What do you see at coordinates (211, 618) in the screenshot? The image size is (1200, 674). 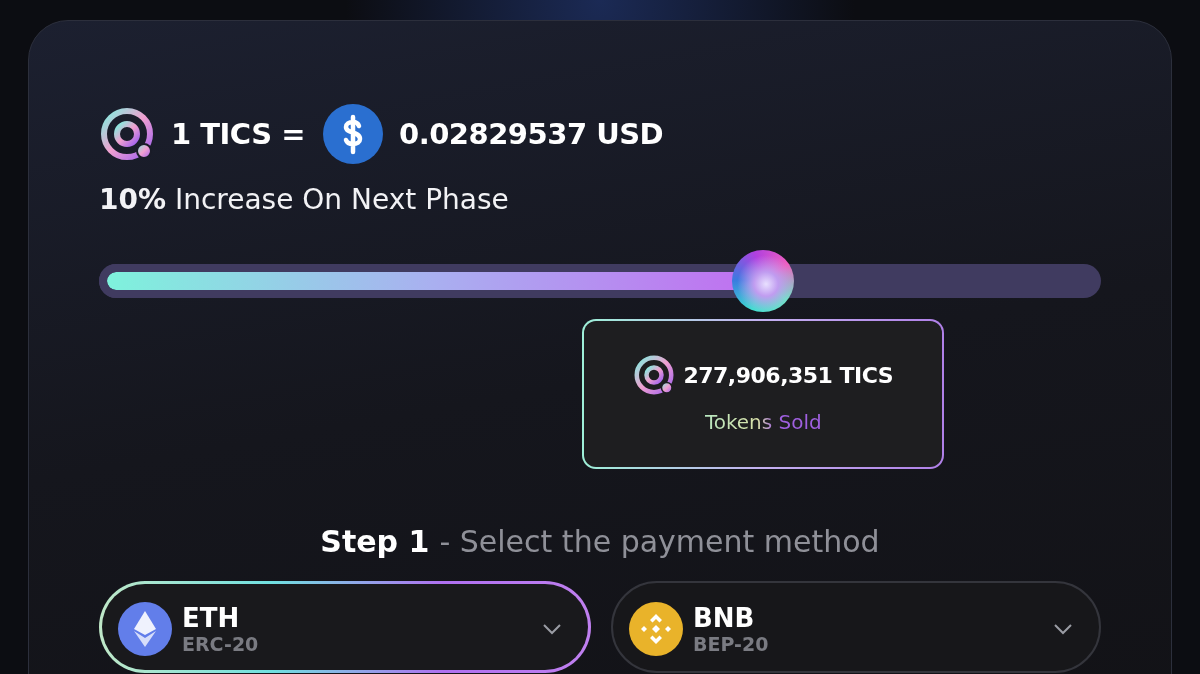 I see `coin-name: ETH` at bounding box center [211, 618].